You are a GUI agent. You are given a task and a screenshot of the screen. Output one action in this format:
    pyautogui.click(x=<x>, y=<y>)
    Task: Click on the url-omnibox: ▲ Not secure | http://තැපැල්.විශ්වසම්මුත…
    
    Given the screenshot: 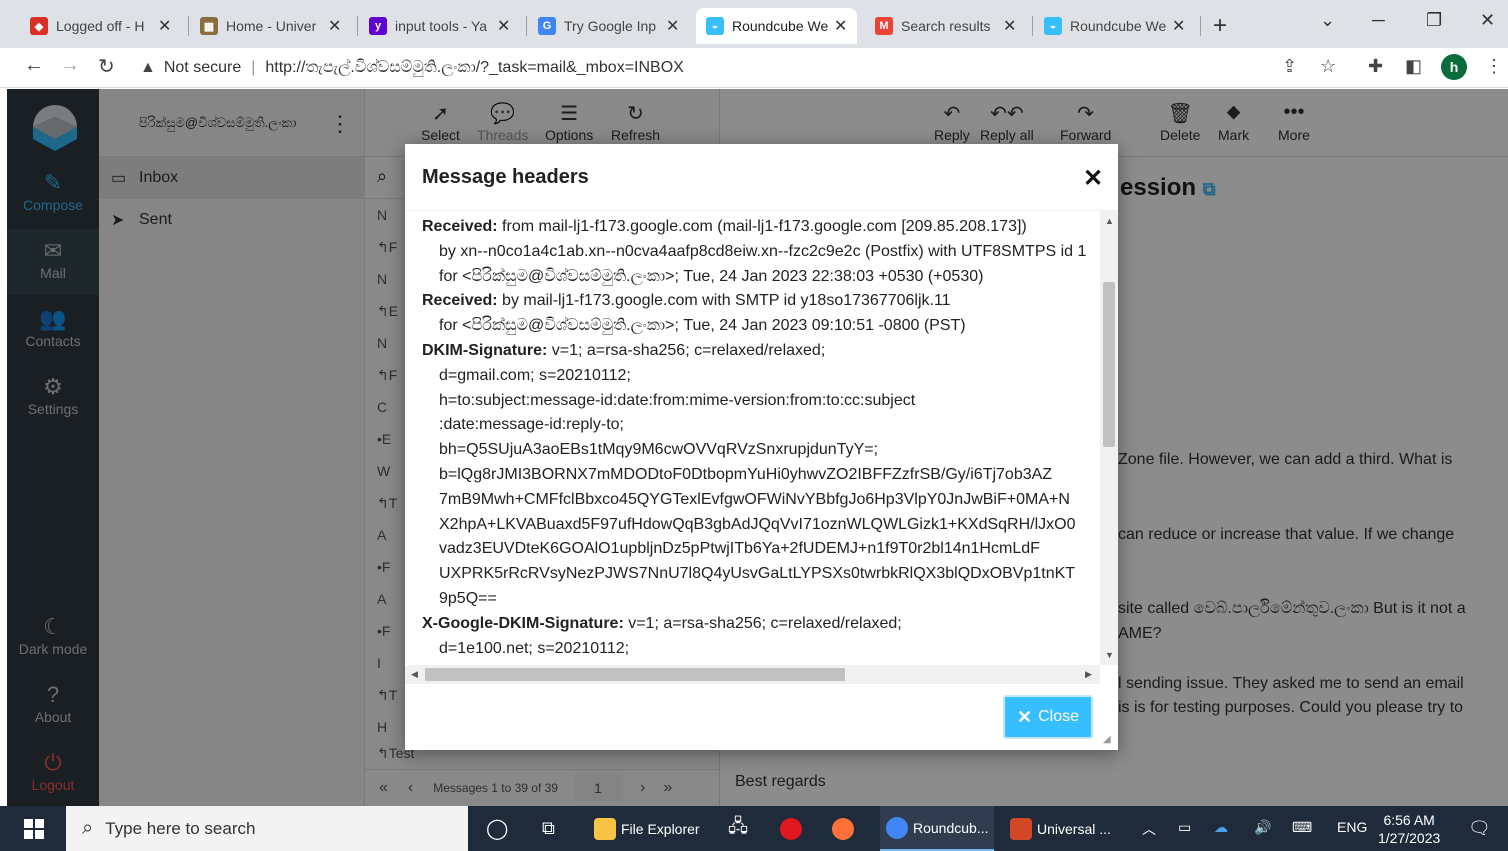 What is the action you would take?
    pyautogui.click(x=412, y=68)
    